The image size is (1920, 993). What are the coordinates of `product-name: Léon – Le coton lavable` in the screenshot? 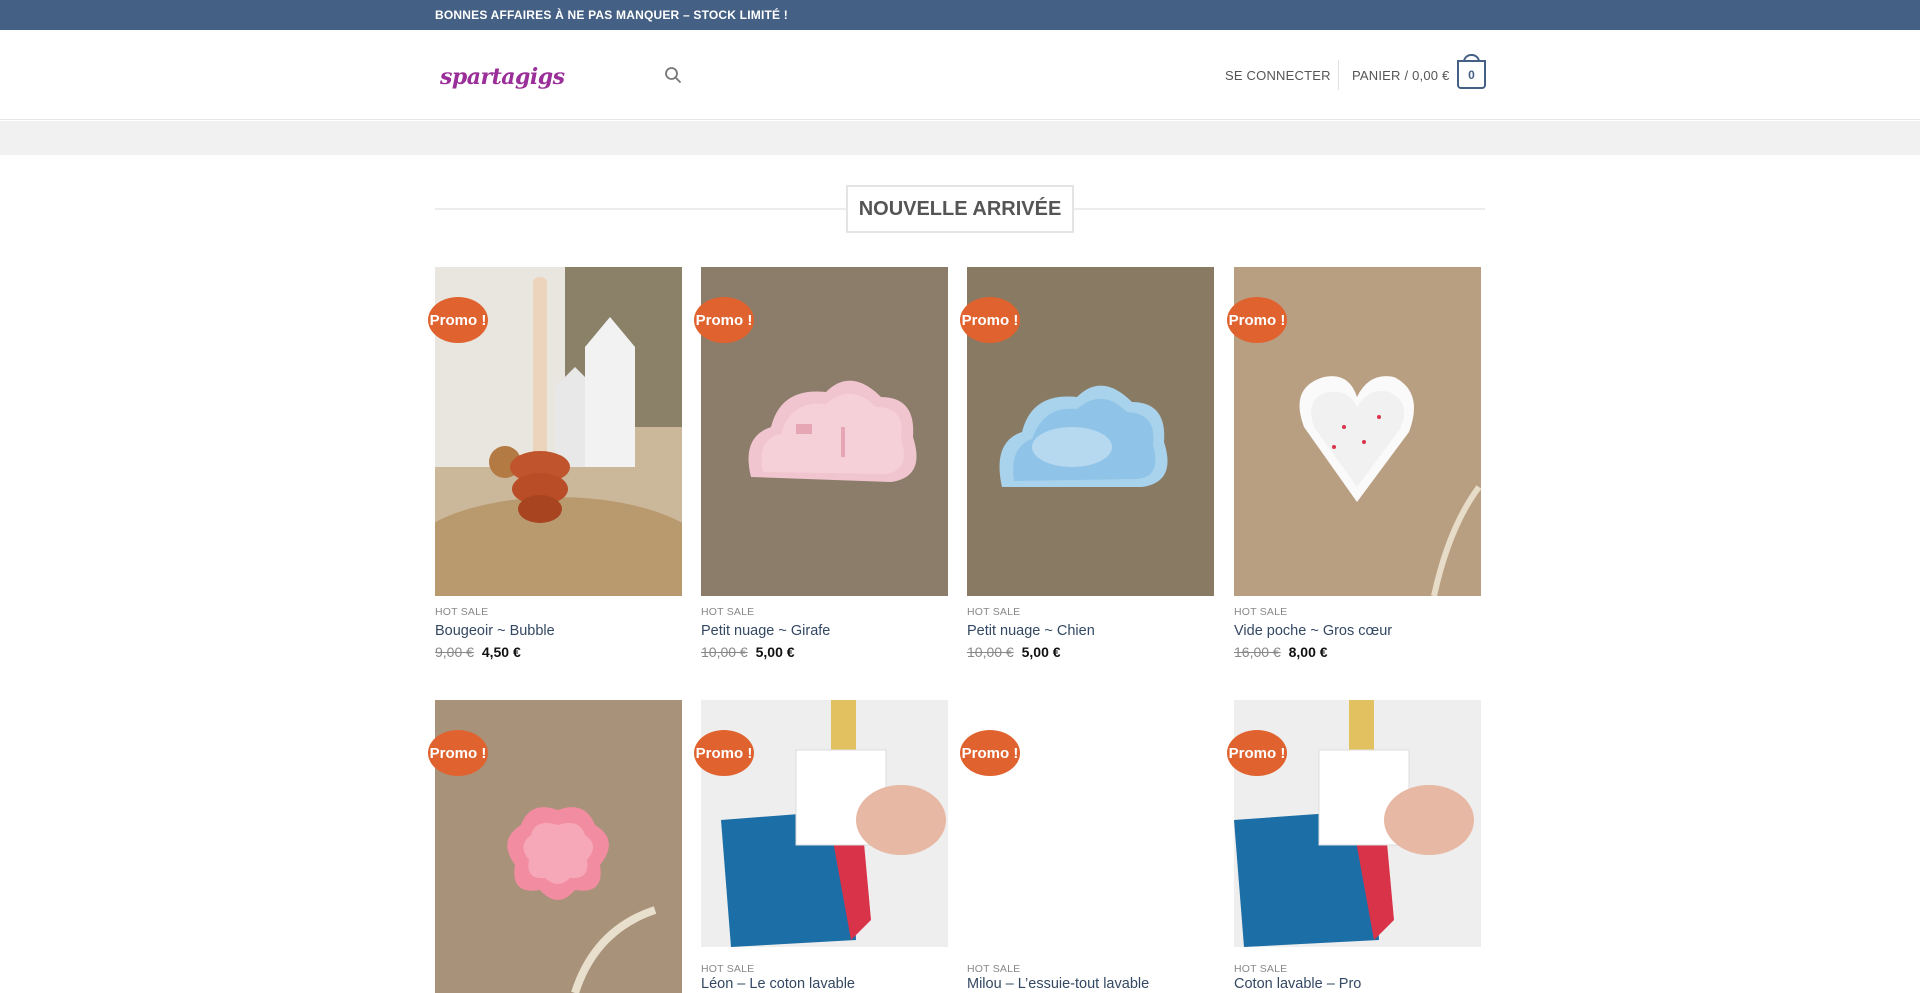 It's located at (778, 984).